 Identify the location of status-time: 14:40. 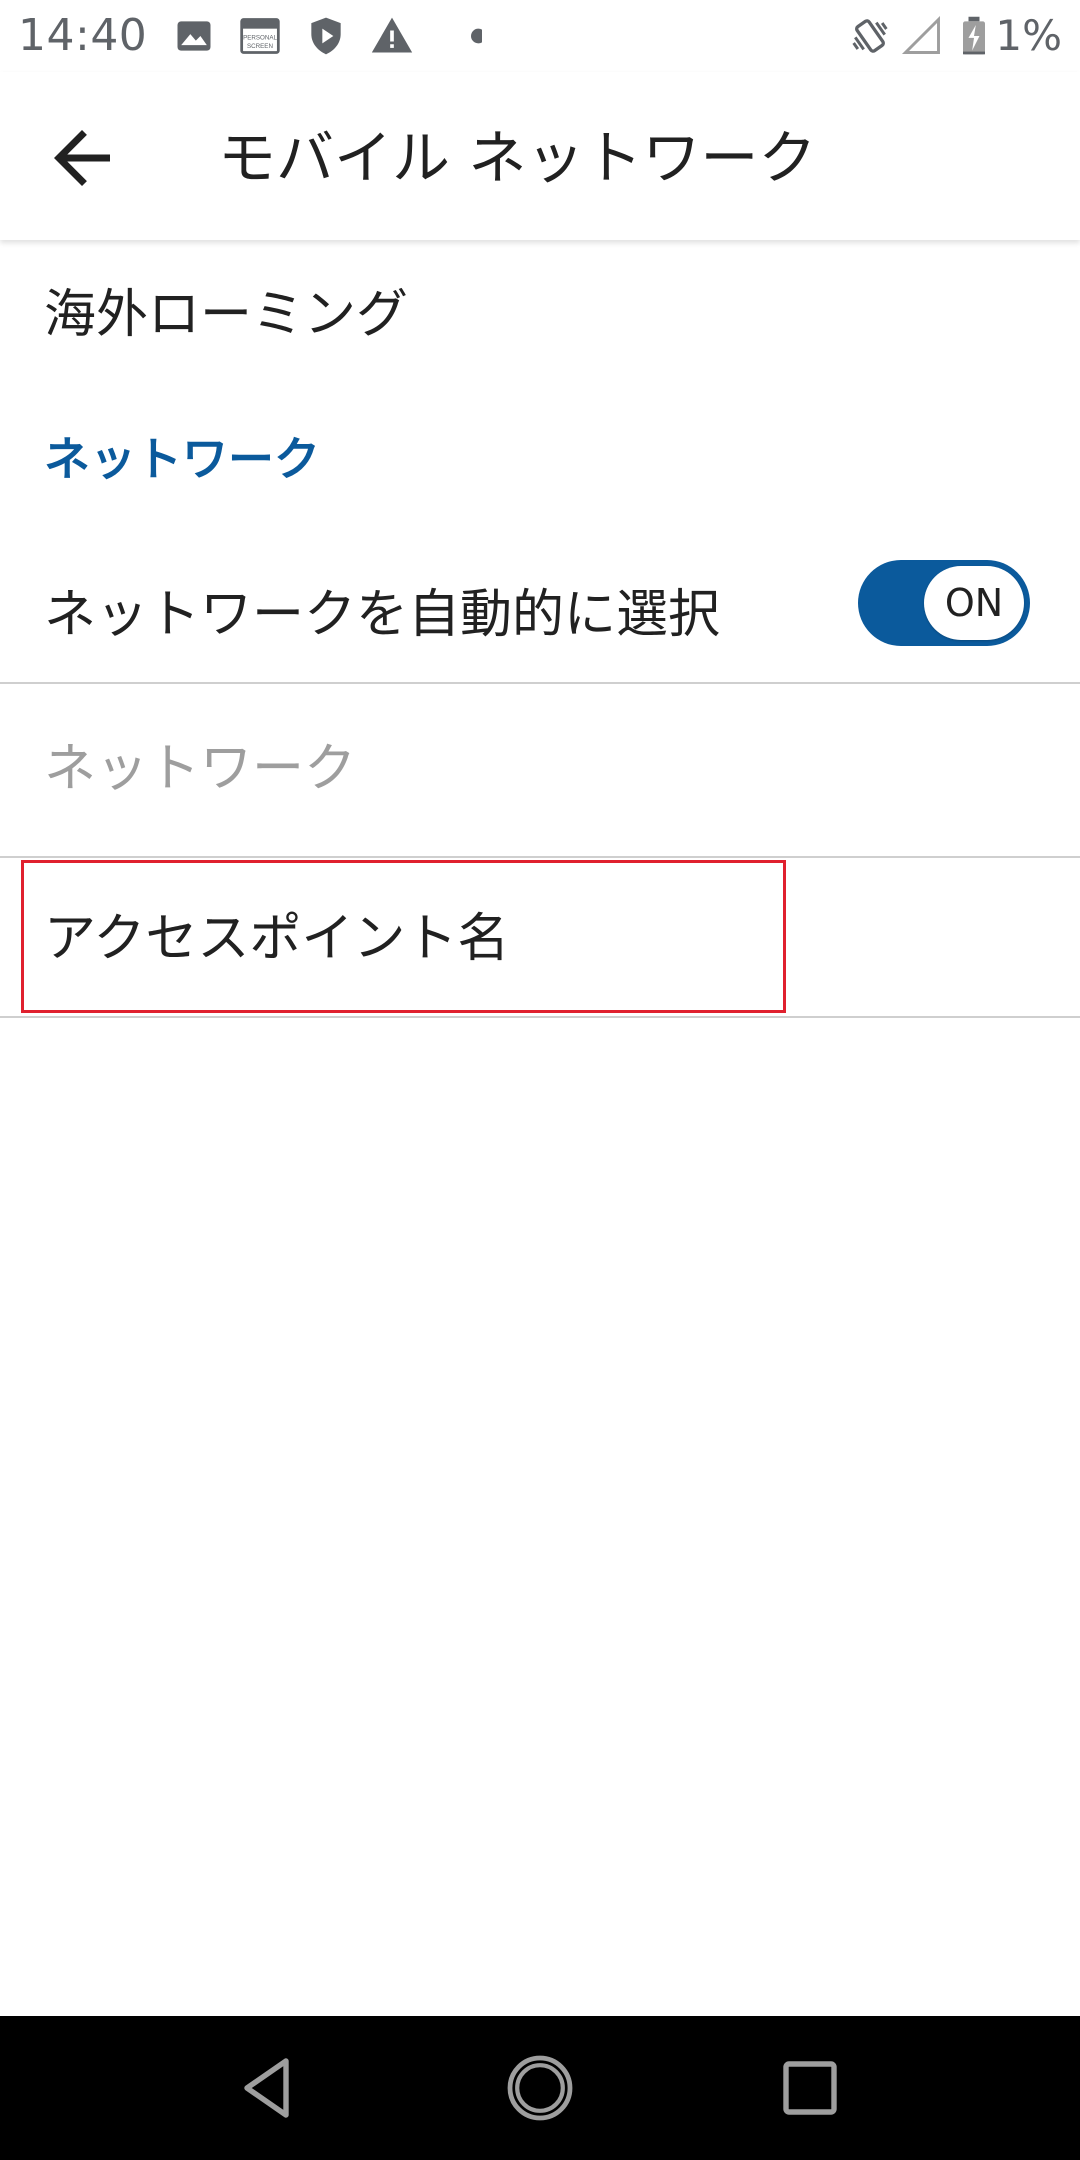
(83, 35).